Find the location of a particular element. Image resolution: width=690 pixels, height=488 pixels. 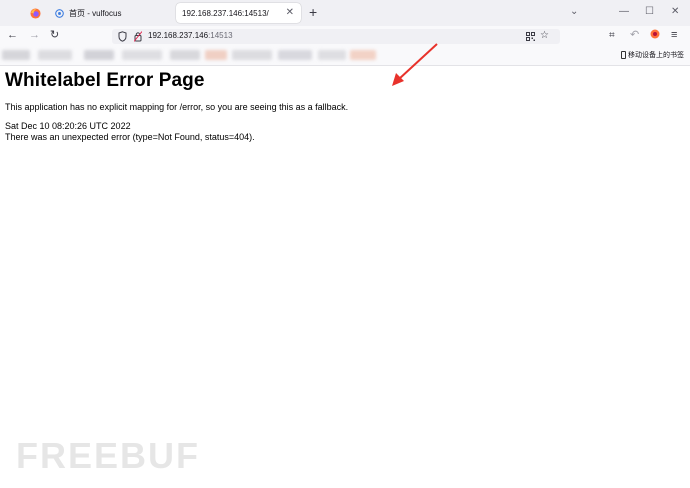

close-window-button: ✕ is located at coordinates (675, 12).